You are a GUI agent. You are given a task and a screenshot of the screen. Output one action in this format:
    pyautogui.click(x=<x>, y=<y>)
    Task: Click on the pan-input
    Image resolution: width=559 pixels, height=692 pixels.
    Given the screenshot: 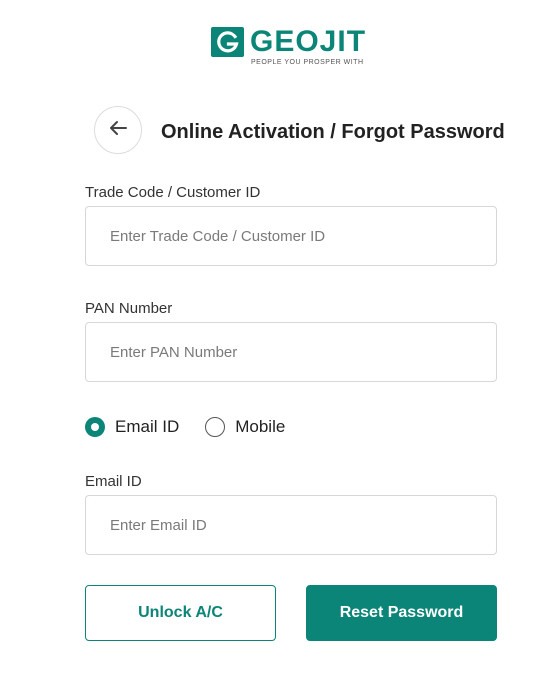 What is the action you would take?
    pyautogui.click(x=291, y=352)
    